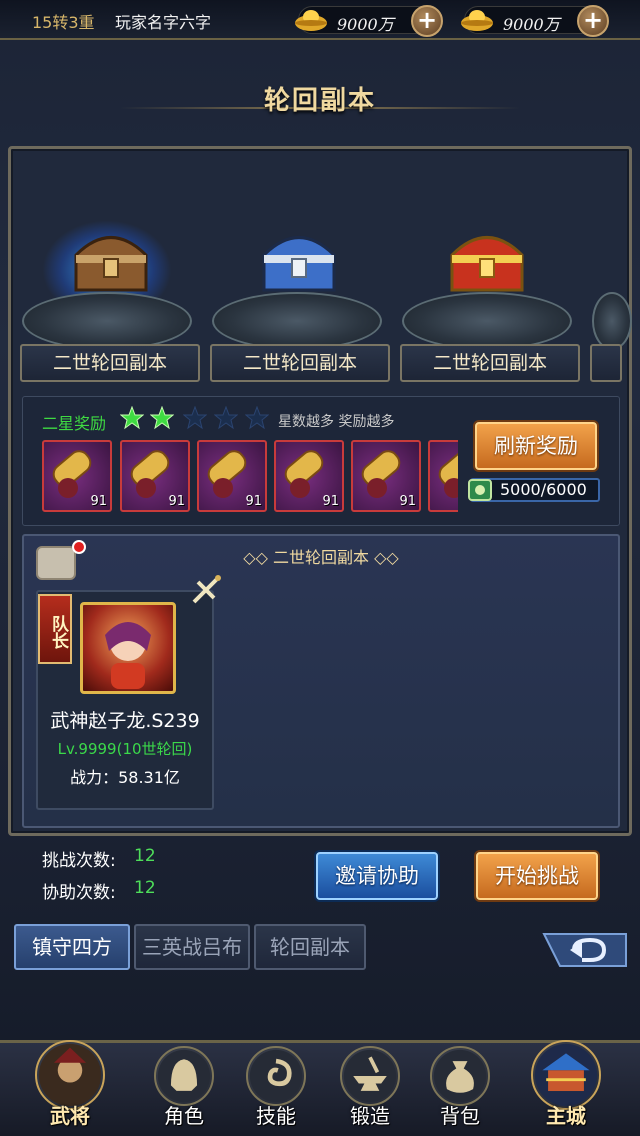 This screenshot has height=1136, width=640. What do you see at coordinates (566, 1086) in the screenshot?
I see `nav-main-city: 主城` at bounding box center [566, 1086].